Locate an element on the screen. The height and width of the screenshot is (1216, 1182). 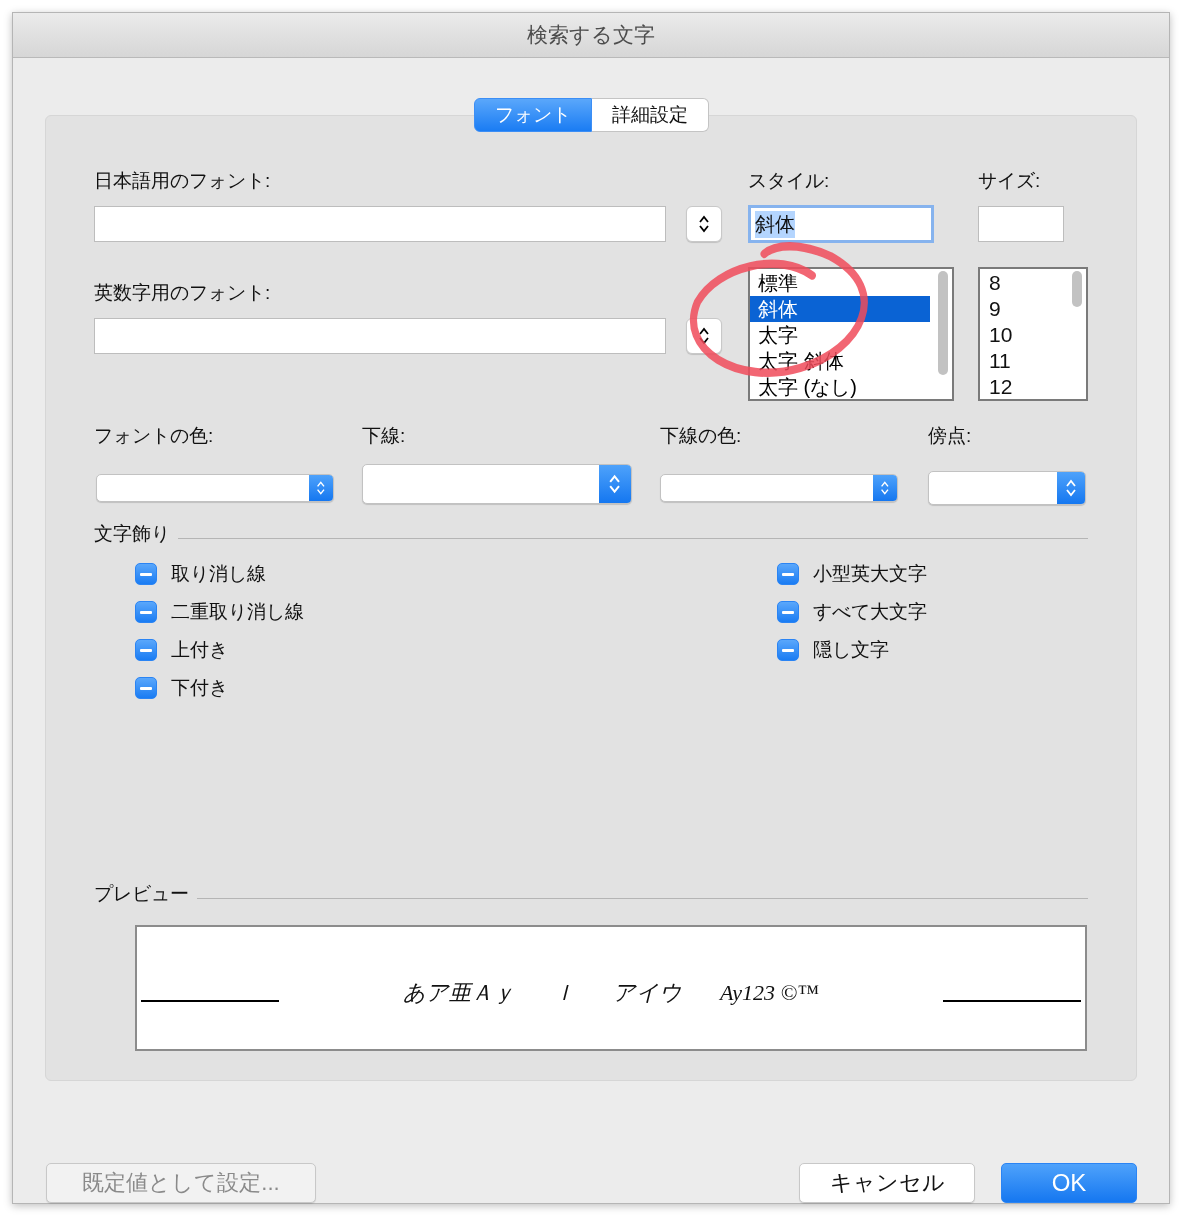
checkbox: 隠し文字 is located at coordinates (927, 650).